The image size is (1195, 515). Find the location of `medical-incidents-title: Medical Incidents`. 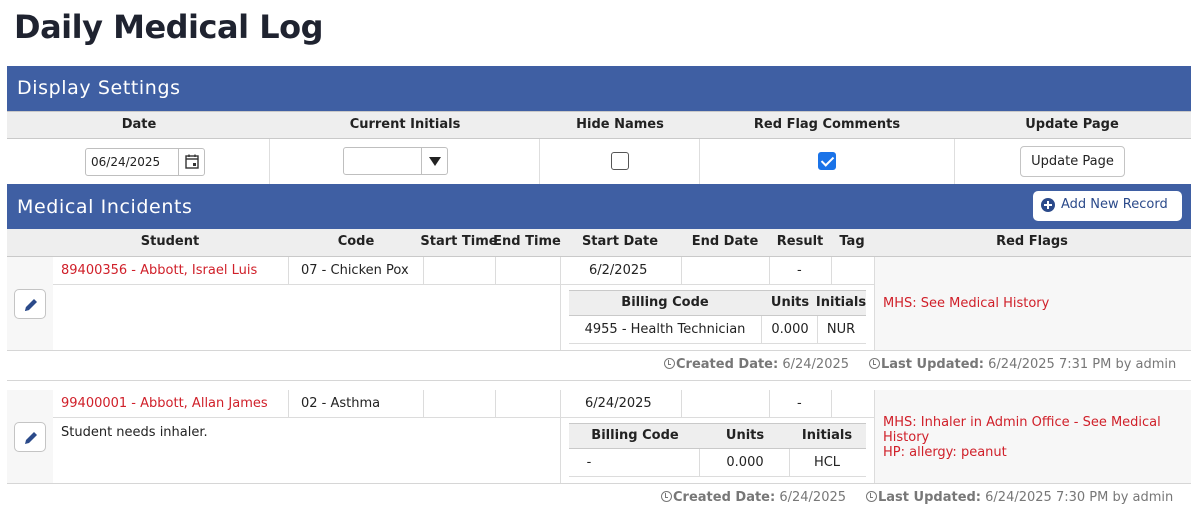

medical-incidents-title: Medical Incidents is located at coordinates (105, 207).